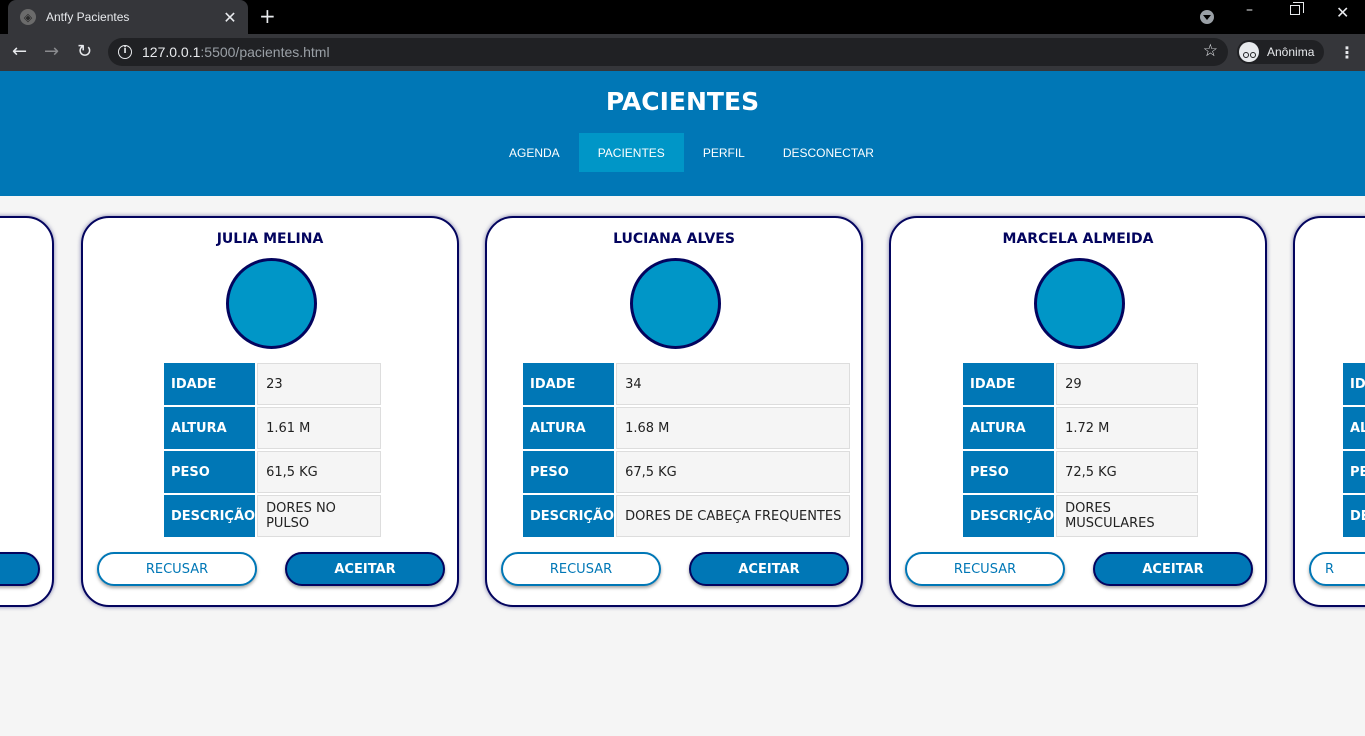  What do you see at coordinates (1354, 516) in the screenshot?
I see `description-label: DE` at bounding box center [1354, 516].